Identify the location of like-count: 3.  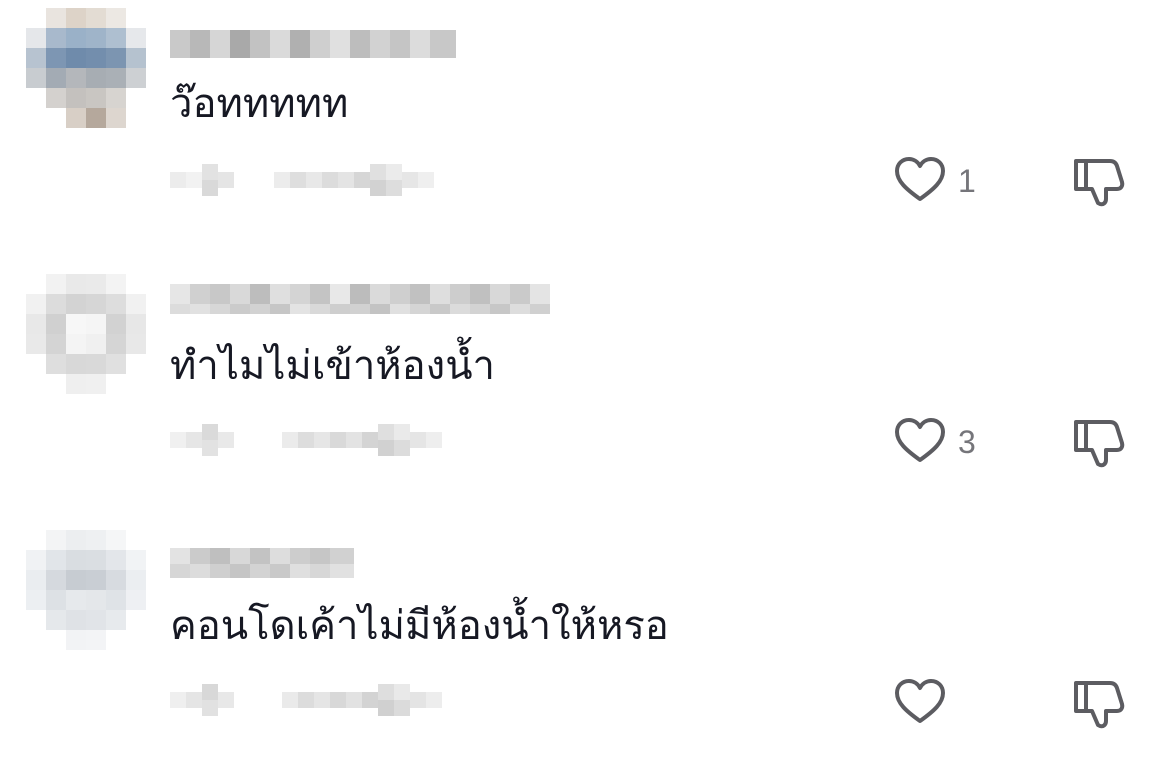
(967, 441).